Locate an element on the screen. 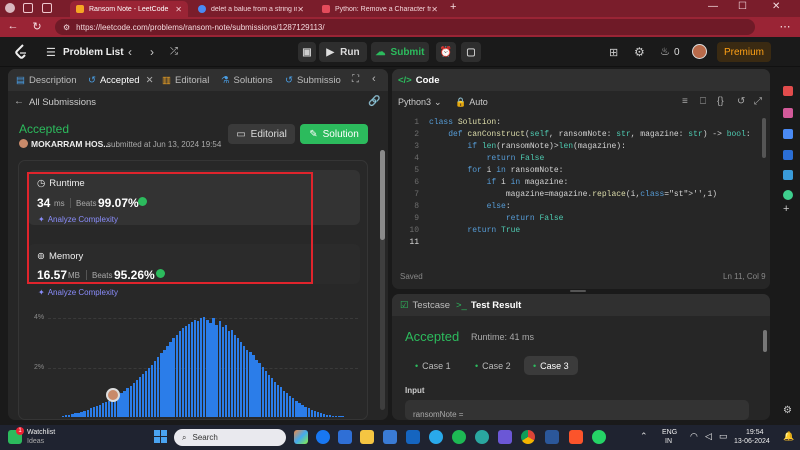 The image size is (800, 450). language-select: Python3 ⌄ is located at coordinates (420, 102).